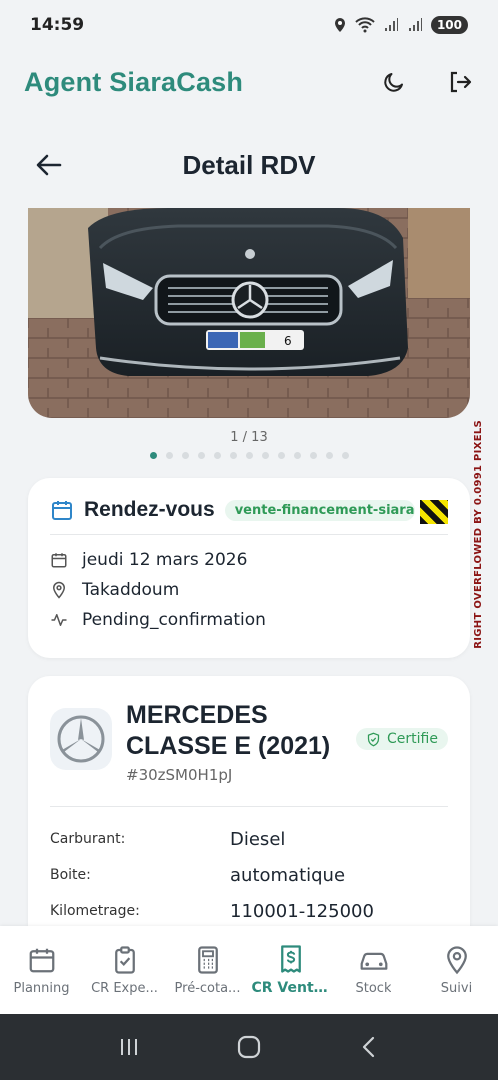 The width and height of the screenshot is (498, 1080). I want to click on certified-label: Certifie, so click(412, 739).